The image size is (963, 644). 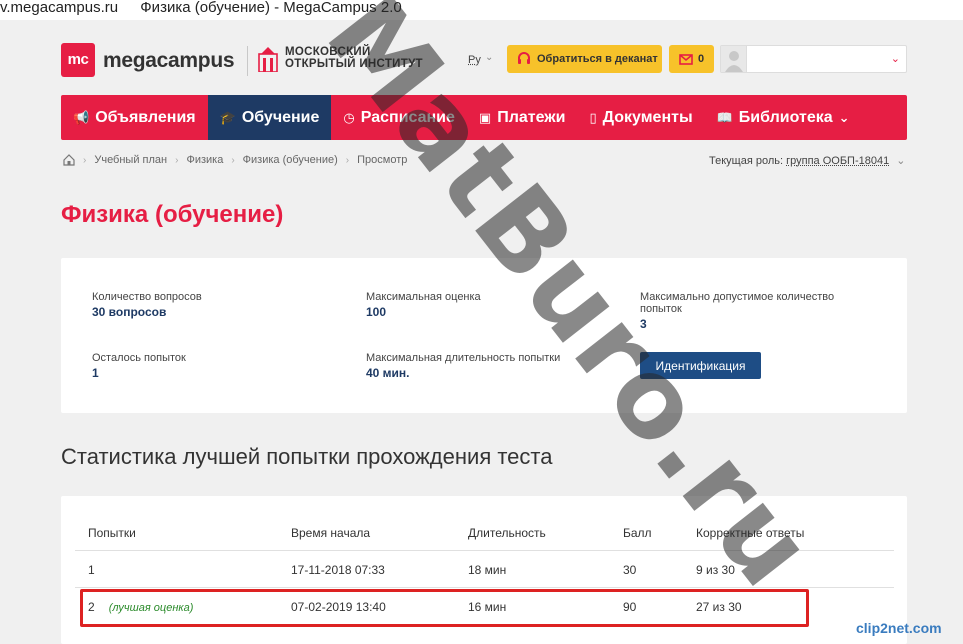 I want to click on nav-item-library: 📖 Библиотека ⌄, so click(x=783, y=117).